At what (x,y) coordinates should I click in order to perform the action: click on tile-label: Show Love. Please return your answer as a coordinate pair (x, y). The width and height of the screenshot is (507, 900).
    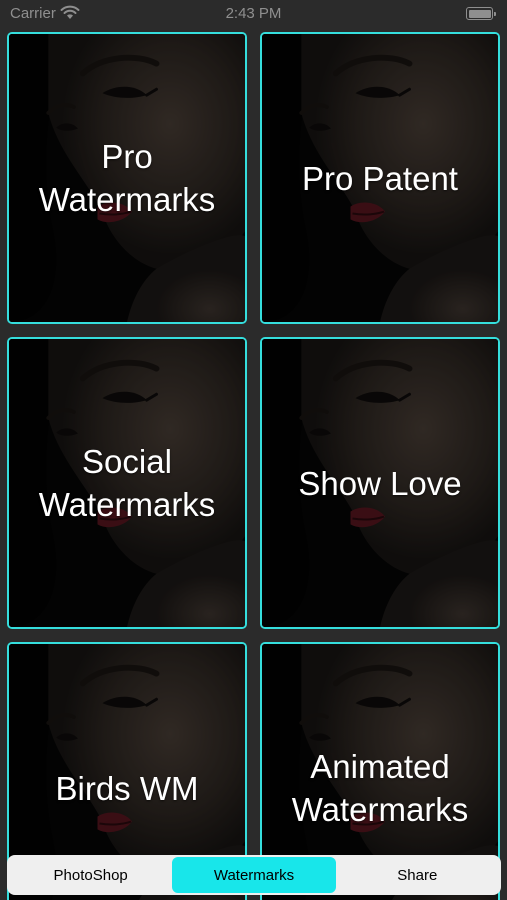
    Looking at the image, I should click on (380, 483).